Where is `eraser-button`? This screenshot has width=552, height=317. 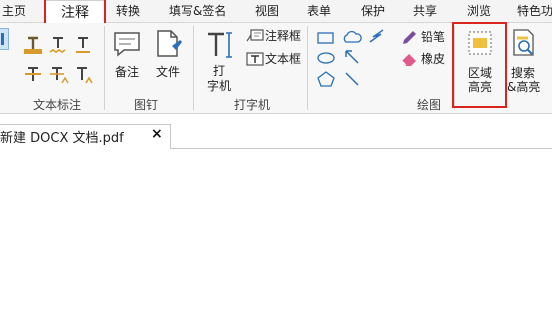
eraser-button is located at coordinates (409, 60).